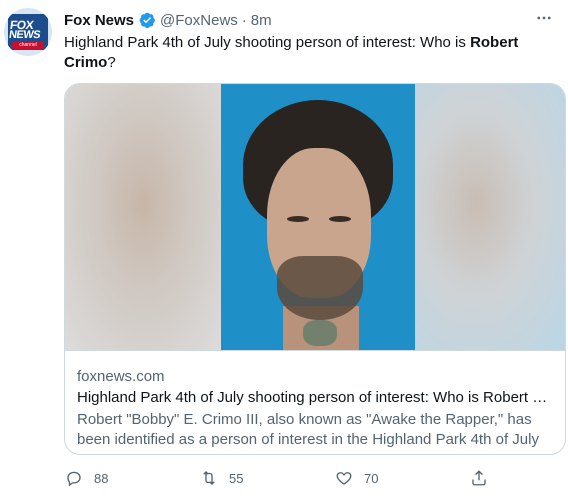 The width and height of the screenshot is (568, 498). What do you see at coordinates (320, 288) in the screenshot?
I see `photo-beard` at bounding box center [320, 288].